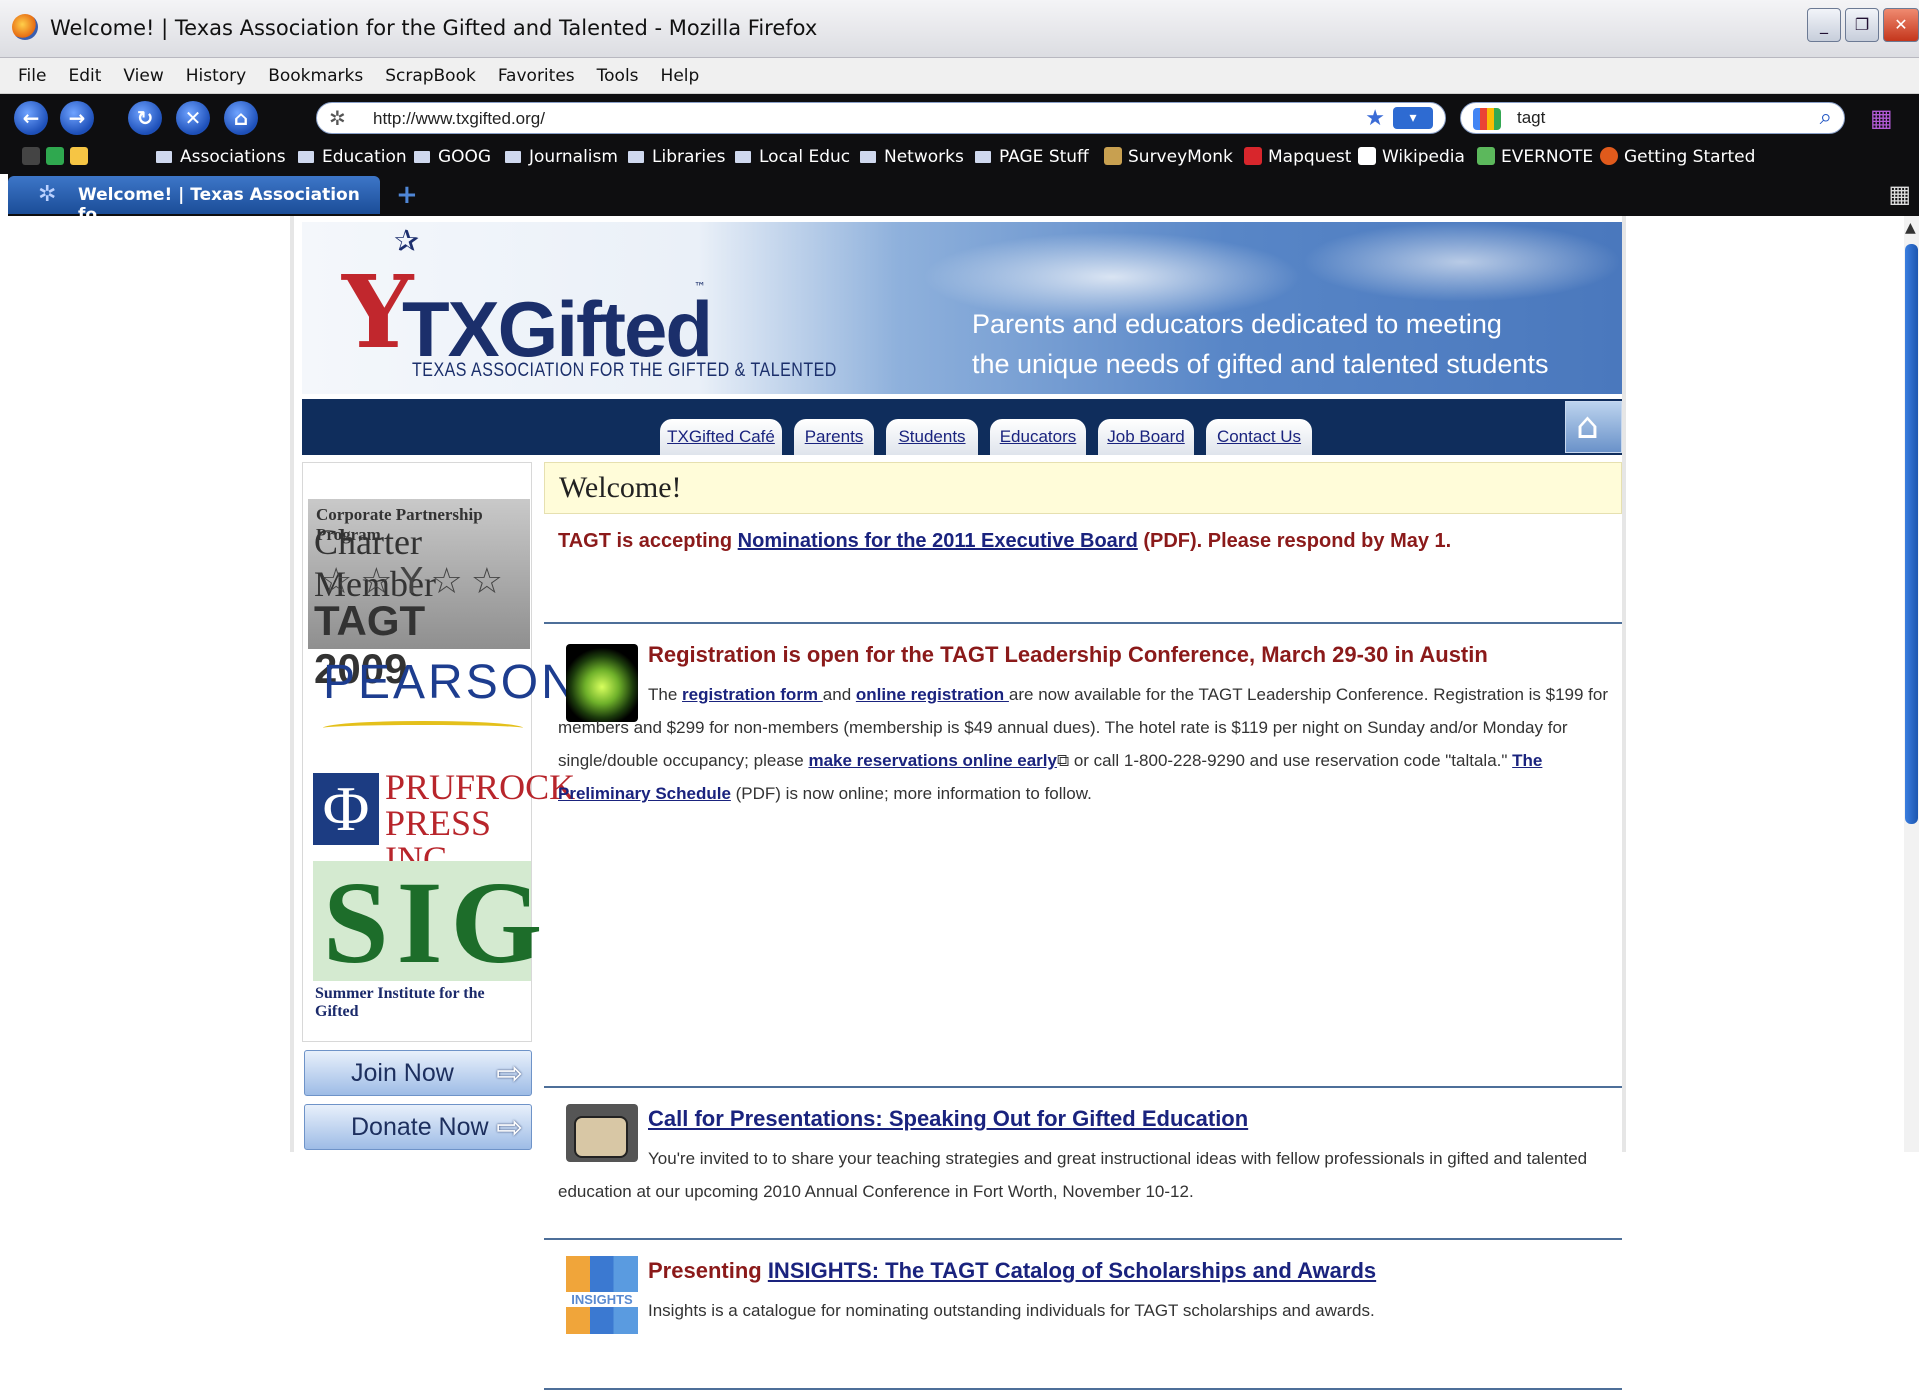 This screenshot has height=1390, width=1919. I want to click on bookmark-mapquest: Mapquest, so click(1297, 157).